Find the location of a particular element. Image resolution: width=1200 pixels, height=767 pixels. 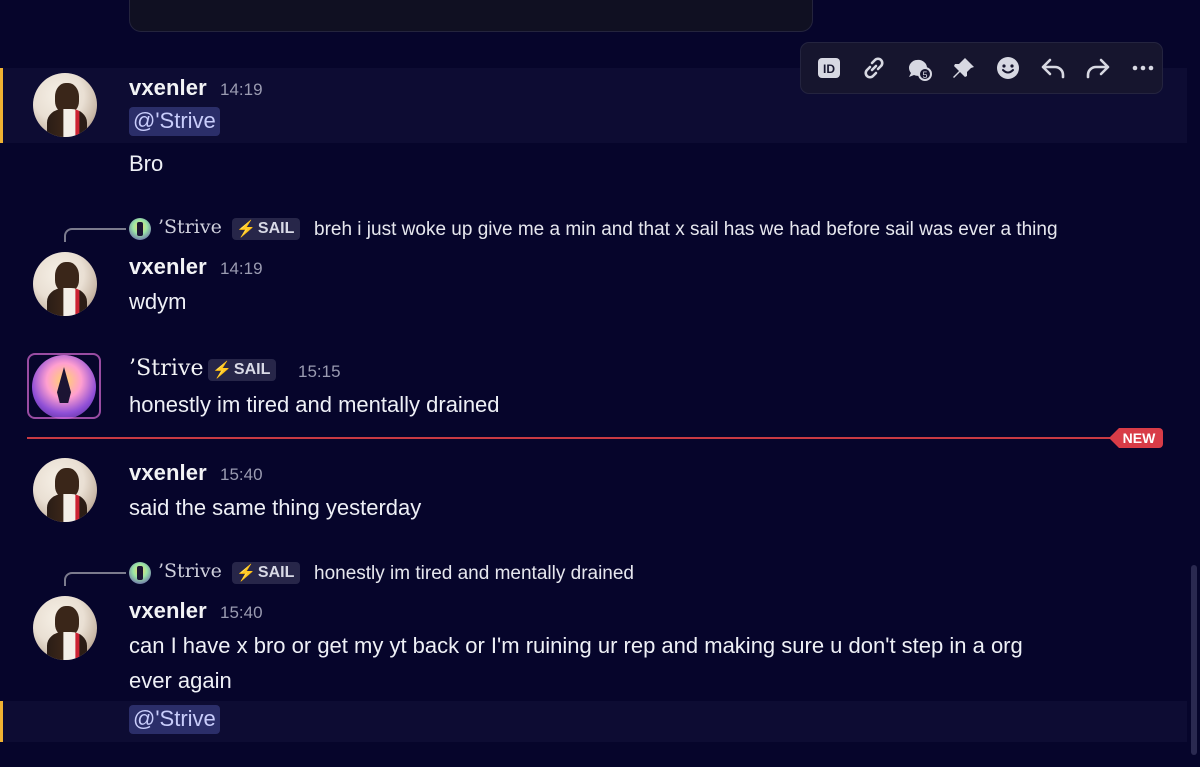

reply-button is located at coordinates (1053, 68).